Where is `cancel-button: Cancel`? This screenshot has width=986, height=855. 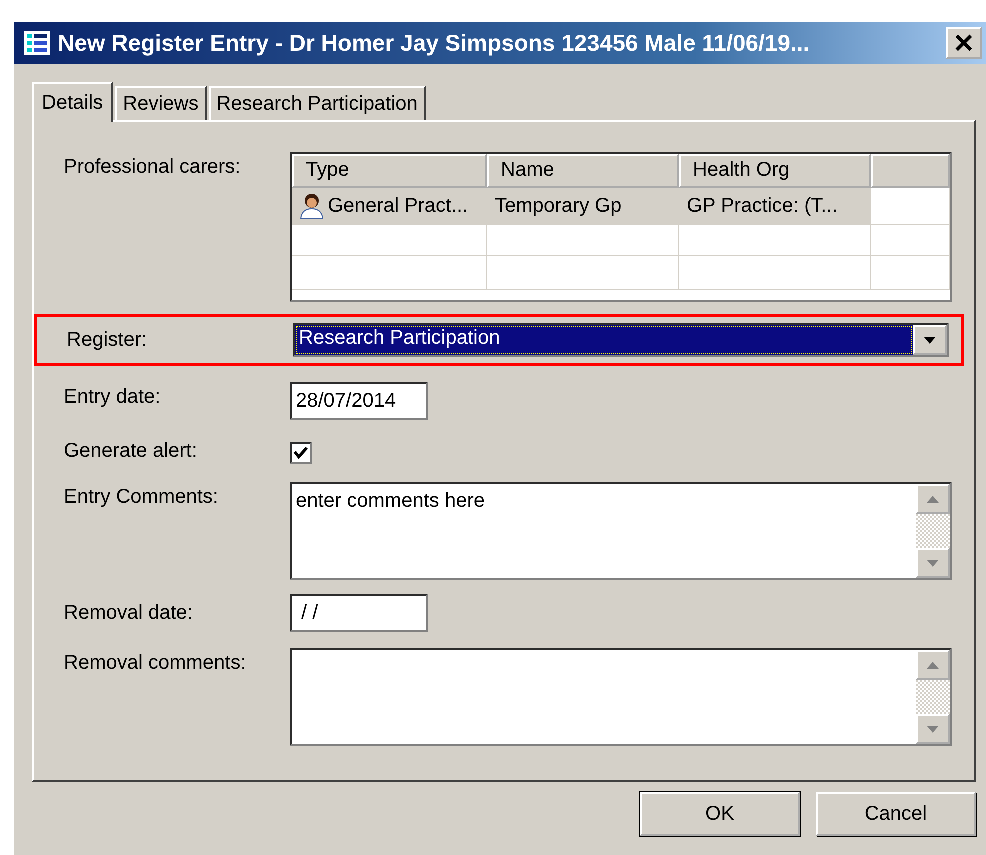
cancel-button: Cancel is located at coordinates (896, 814).